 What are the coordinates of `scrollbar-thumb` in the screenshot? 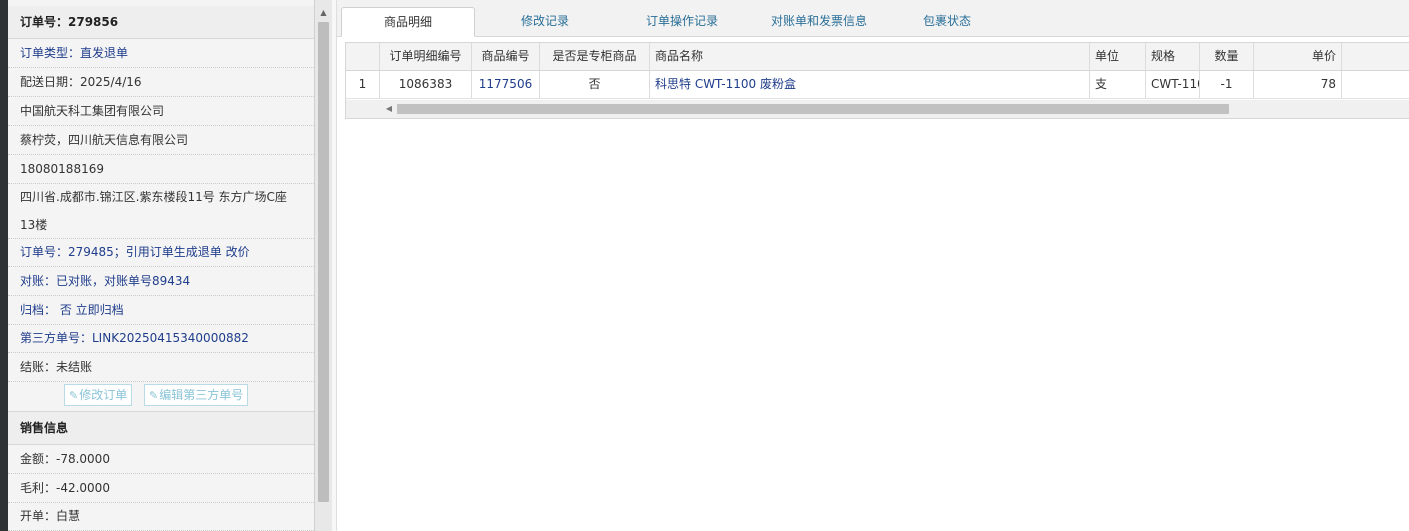 It's located at (323, 262).